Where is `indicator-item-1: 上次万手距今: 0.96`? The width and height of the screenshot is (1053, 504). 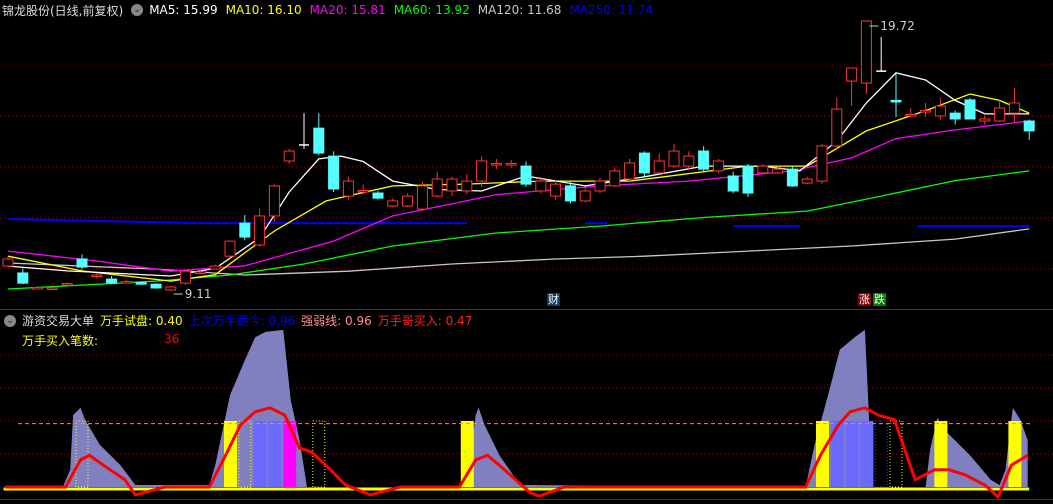
indicator-item-1: 上次万手距今: 0.96 is located at coordinates (242, 321).